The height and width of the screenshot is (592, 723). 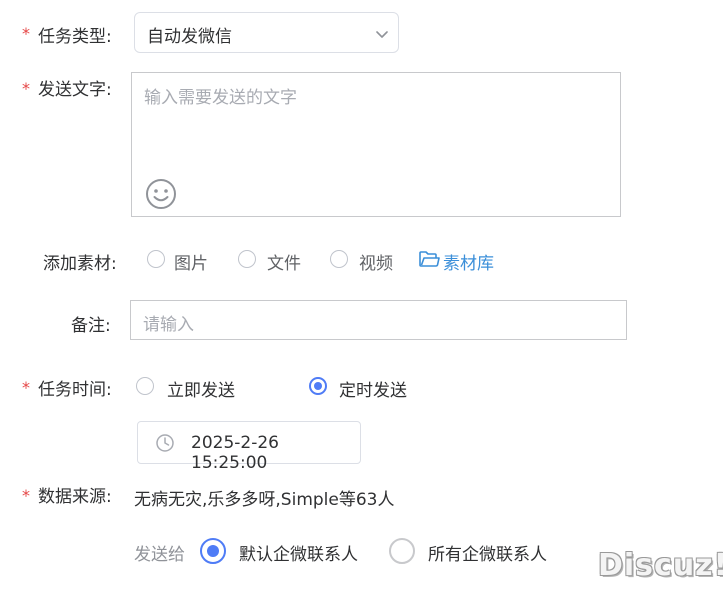 I want to click on option-default-contacts-label: 默认企微联系人, so click(x=298, y=552).